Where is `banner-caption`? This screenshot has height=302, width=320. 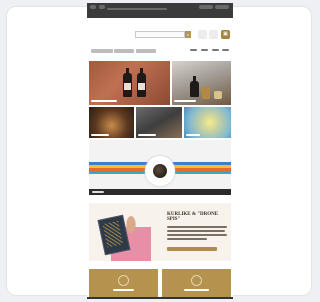
banner-caption is located at coordinates (98, 192).